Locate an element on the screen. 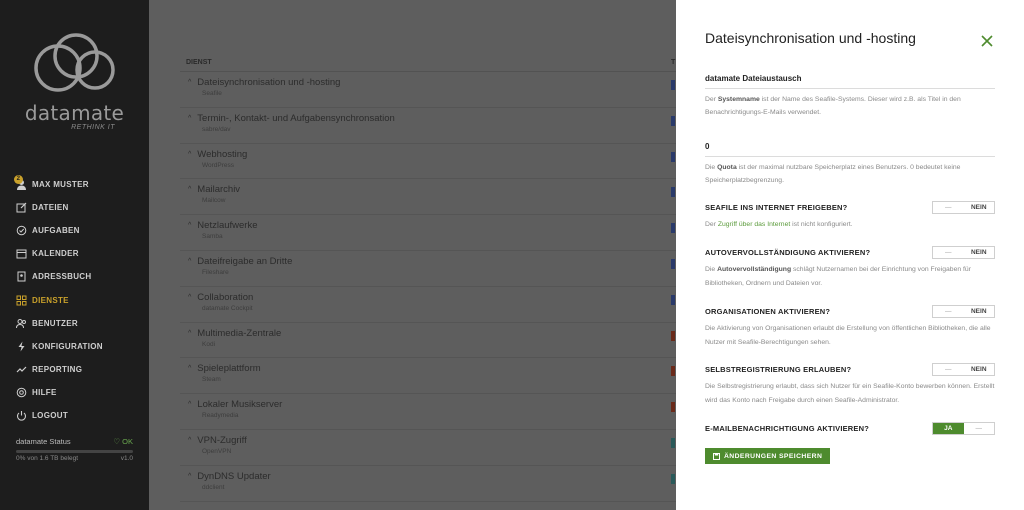  table-row: ^ Lokaler Musikserver Readymedia is located at coordinates (430, 412).